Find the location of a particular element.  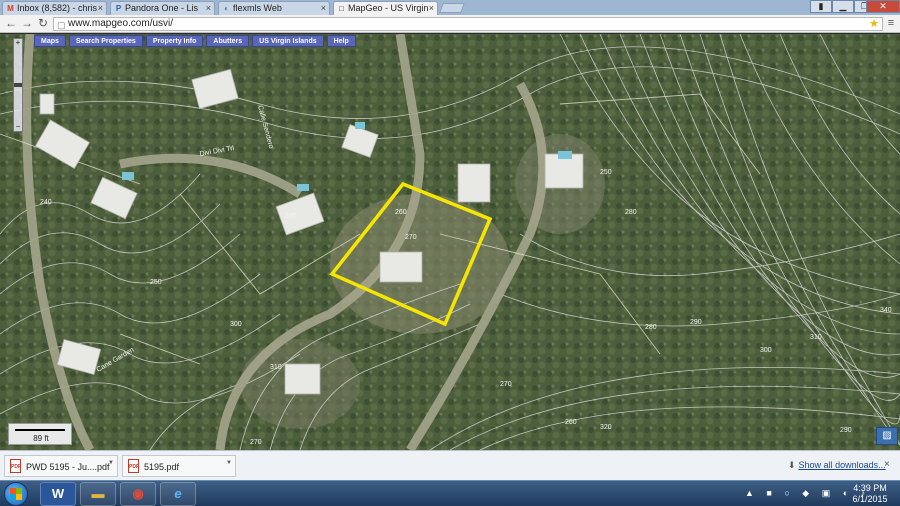

internet-explorer-icon: e is located at coordinates (178, 494).